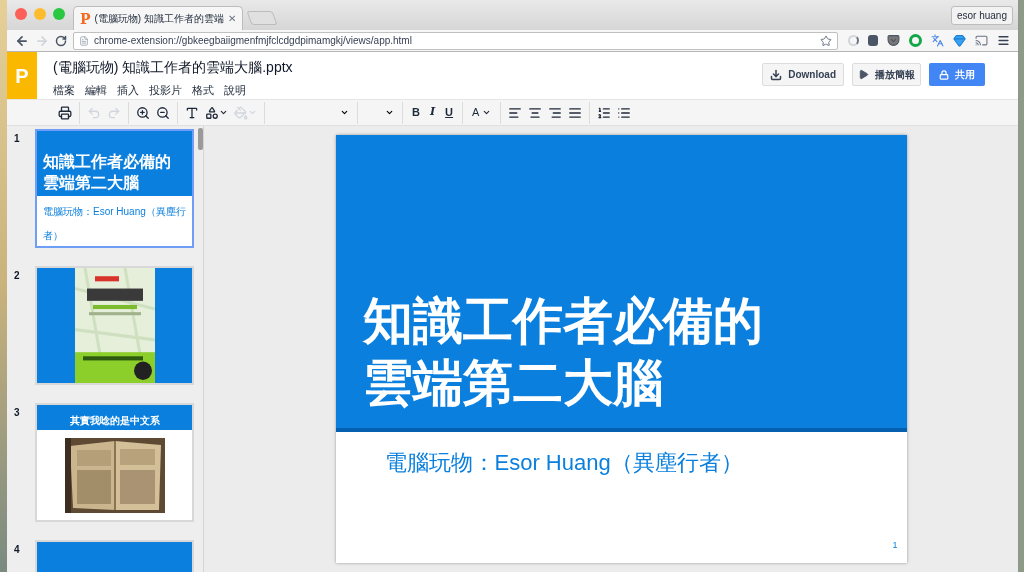 This screenshot has height=572, width=1024. I want to click on browser-tab: P (電腦玩物) 知識工作者的雲端 ✕, so click(158, 18).